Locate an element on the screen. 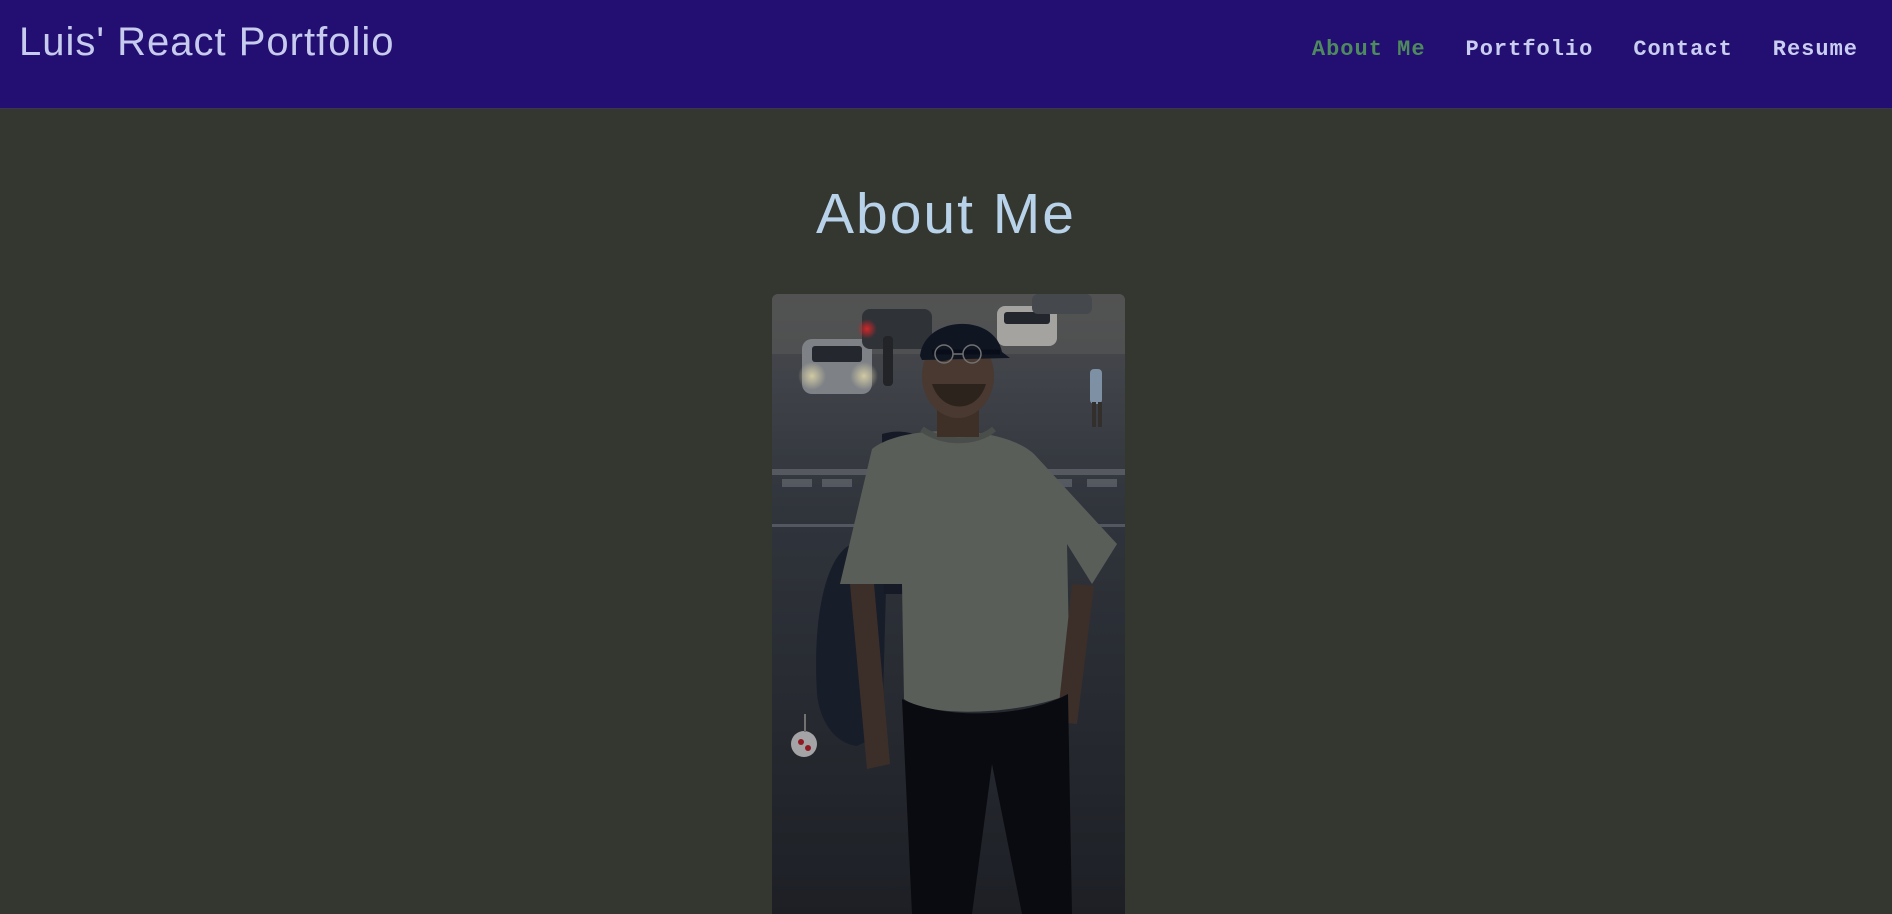 The height and width of the screenshot is (914, 1892). page-title: About Me is located at coordinates (946, 214).